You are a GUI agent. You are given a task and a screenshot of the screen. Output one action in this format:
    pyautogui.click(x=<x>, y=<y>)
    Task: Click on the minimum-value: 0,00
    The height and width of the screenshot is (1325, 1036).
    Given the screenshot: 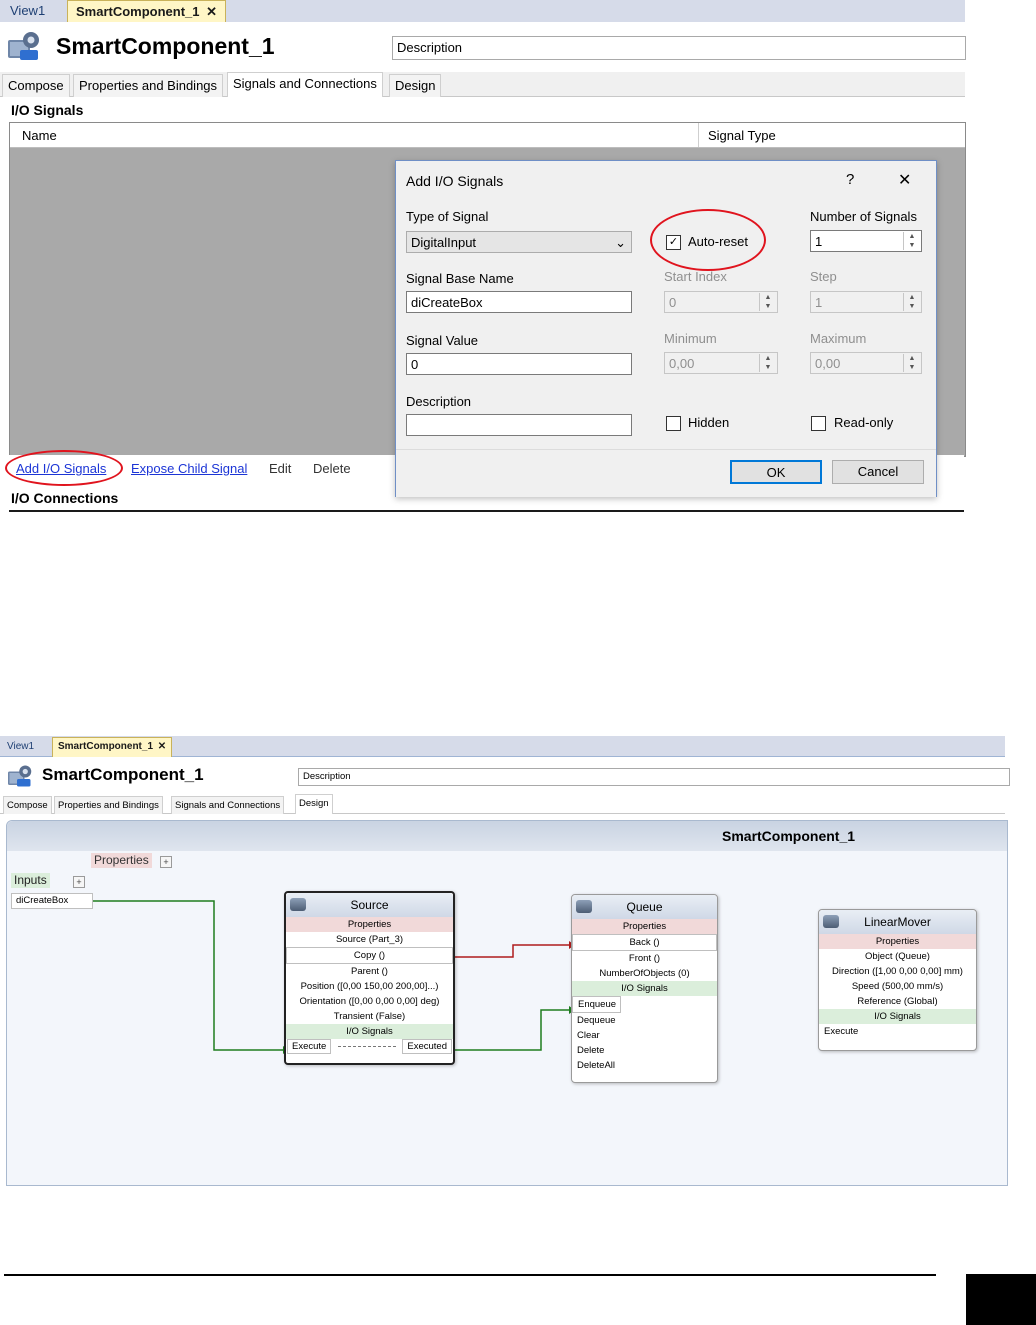 What is the action you would take?
    pyautogui.click(x=682, y=363)
    